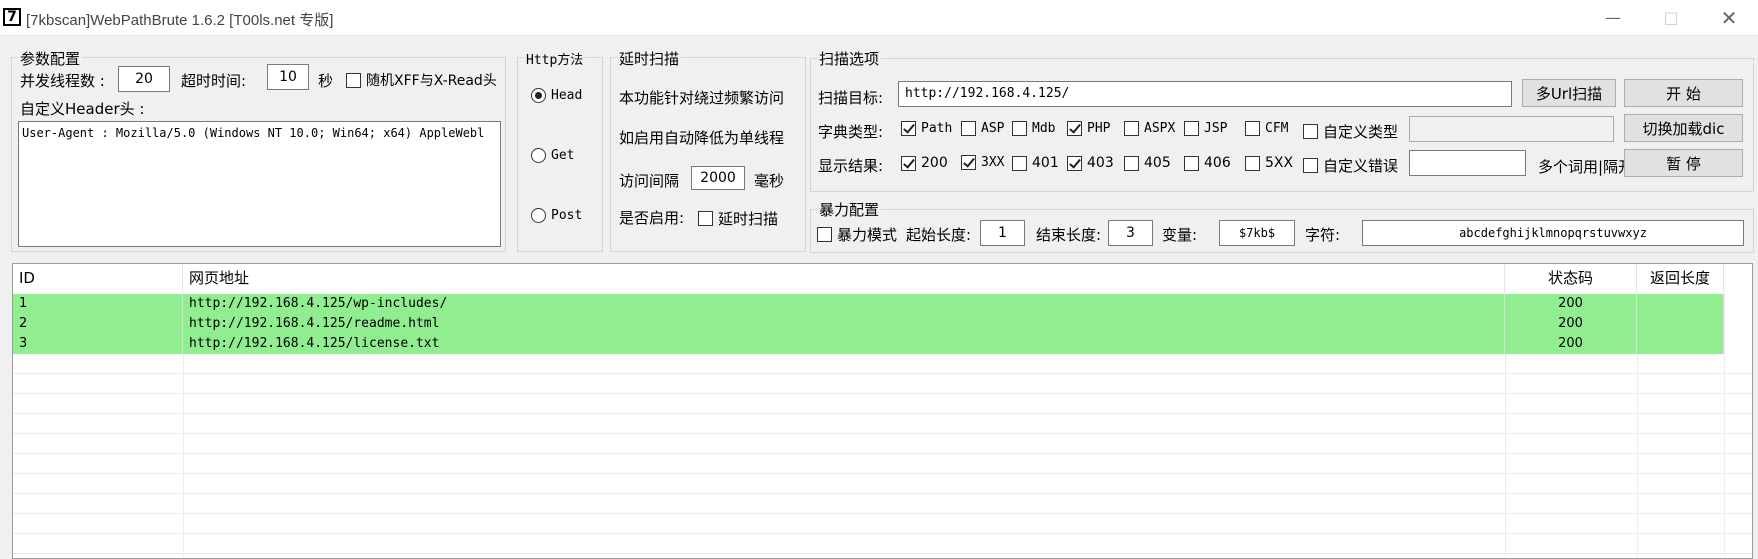 The width and height of the screenshot is (1758, 559). I want to click on result-401-option: 401, so click(1035, 163).